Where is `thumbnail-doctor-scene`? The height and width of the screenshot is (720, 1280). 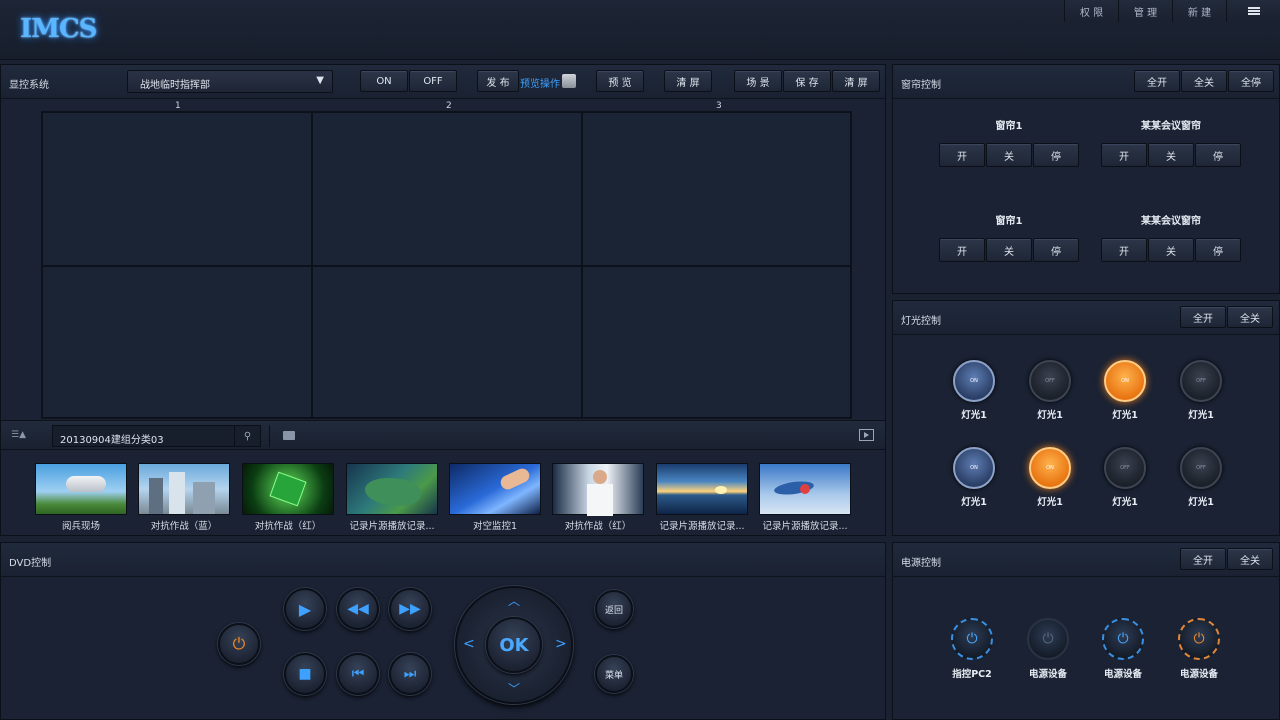 thumbnail-doctor-scene is located at coordinates (598, 489).